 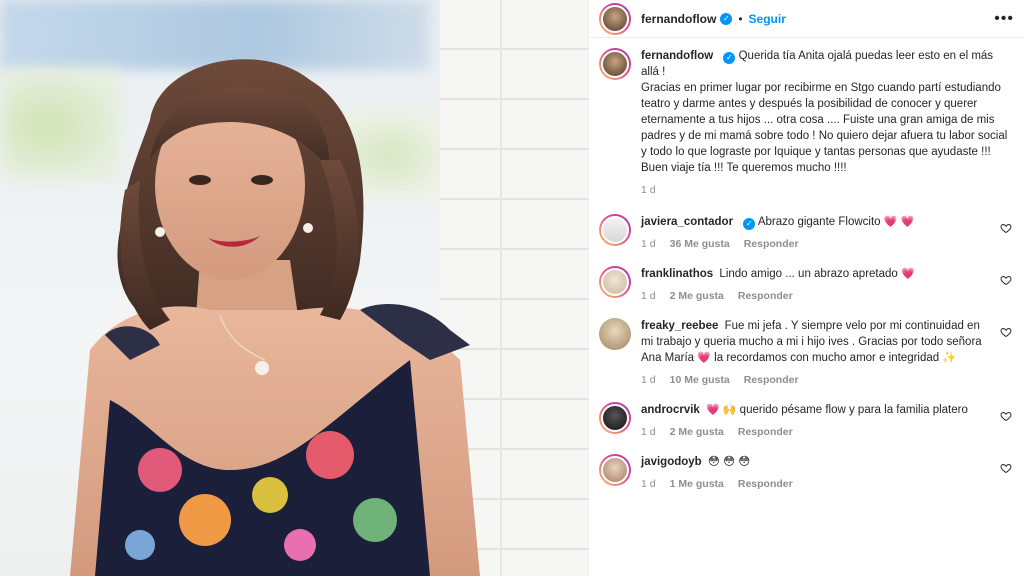 I want to click on heart-hands-emoji: 💗 🙌, so click(x=721, y=410).